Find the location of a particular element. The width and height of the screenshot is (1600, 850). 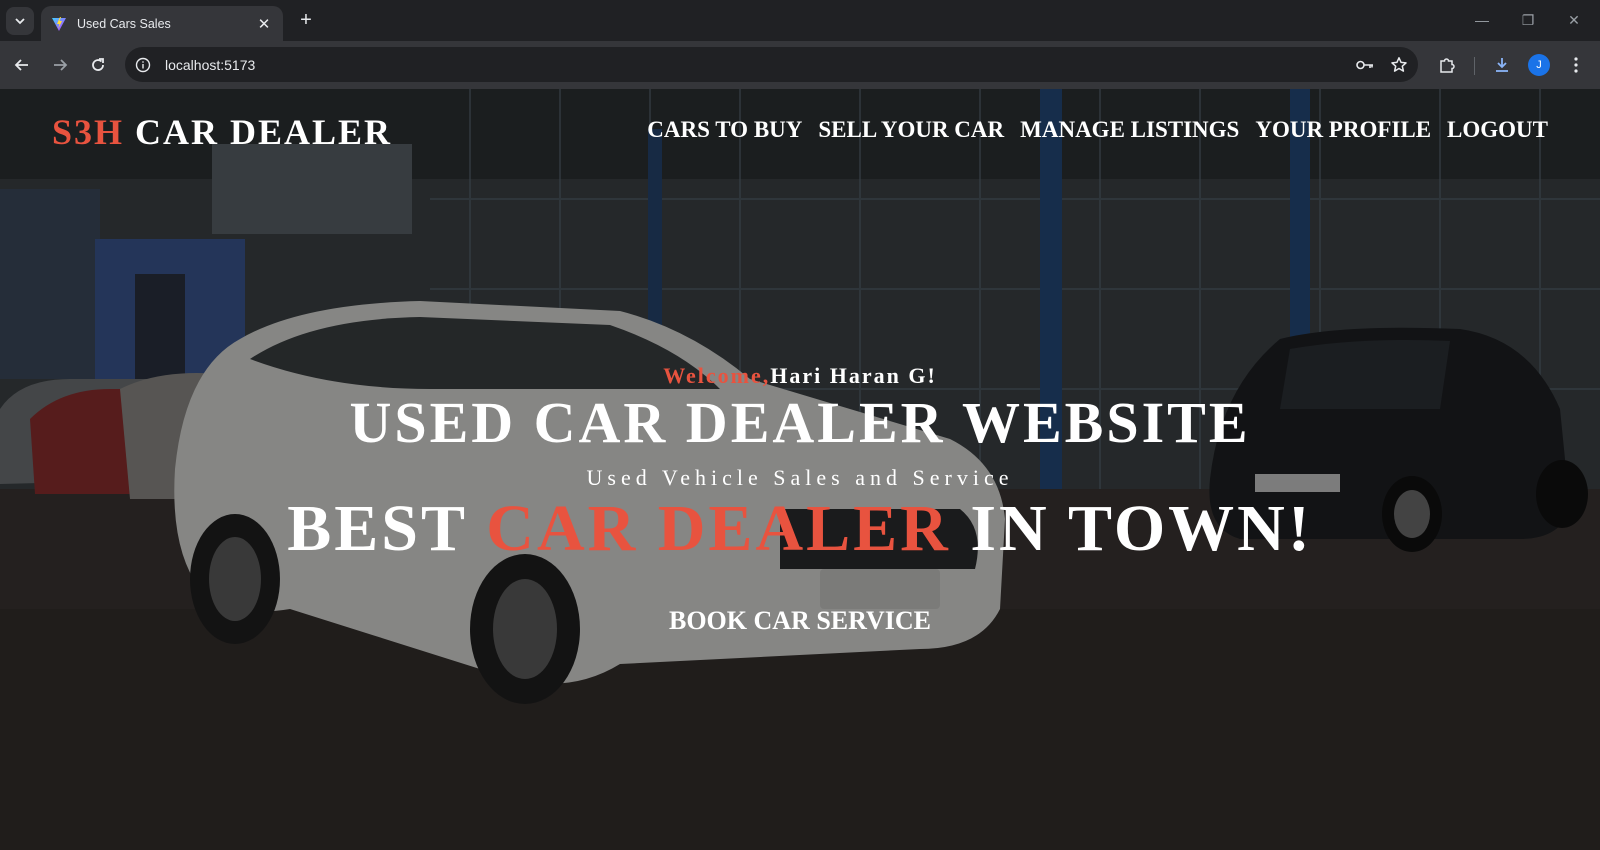

browser-tab-strip: Used Cars Sales ✕ + — ❐ ✕ is located at coordinates (800, 20).